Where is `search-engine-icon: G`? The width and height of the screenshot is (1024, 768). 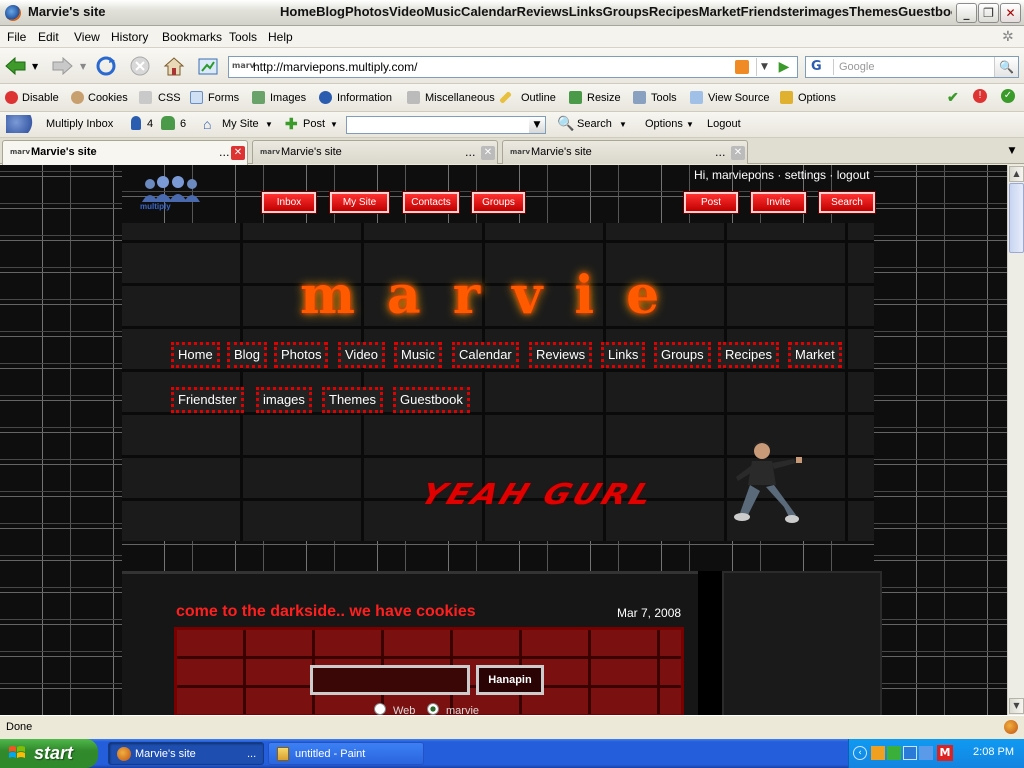
search-engine-icon: G is located at coordinates (821, 67).